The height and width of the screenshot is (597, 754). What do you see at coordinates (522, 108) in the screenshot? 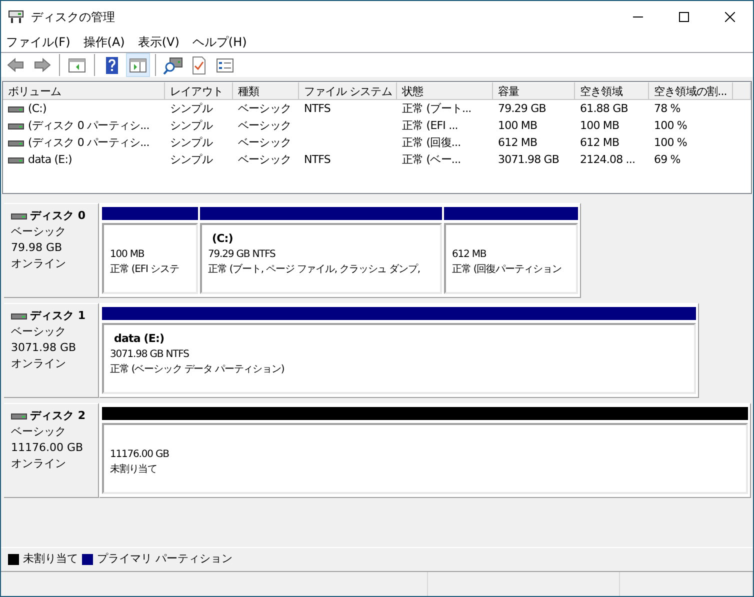
I see `table-cell: 79.29 GB` at bounding box center [522, 108].